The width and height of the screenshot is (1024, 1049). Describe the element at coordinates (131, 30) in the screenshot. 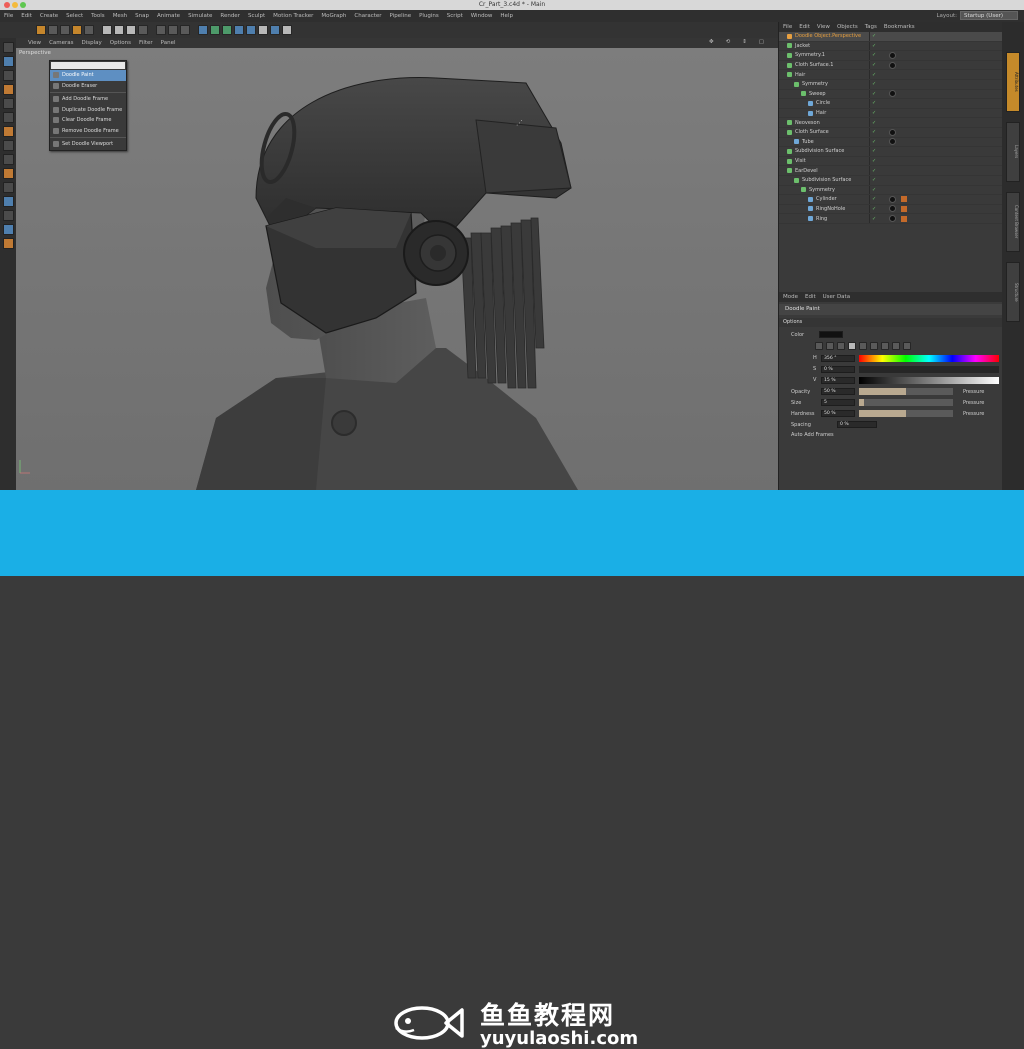

I see `z-axis-lock-icon` at that location.